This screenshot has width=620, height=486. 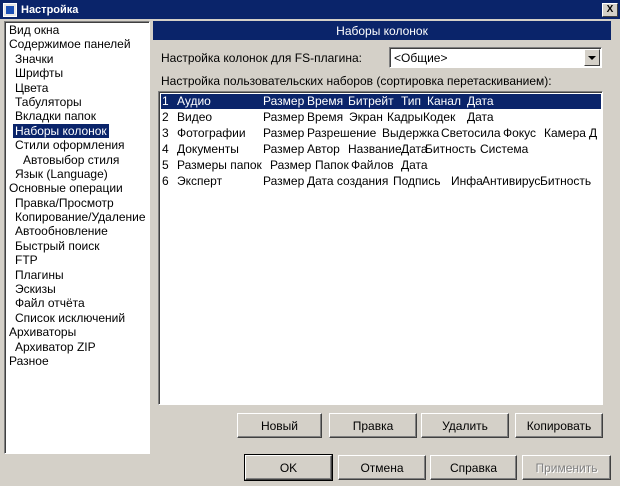 What do you see at coordinates (279, 425) in the screenshot?
I see `new-button: Новый` at bounding box center [279, 425].